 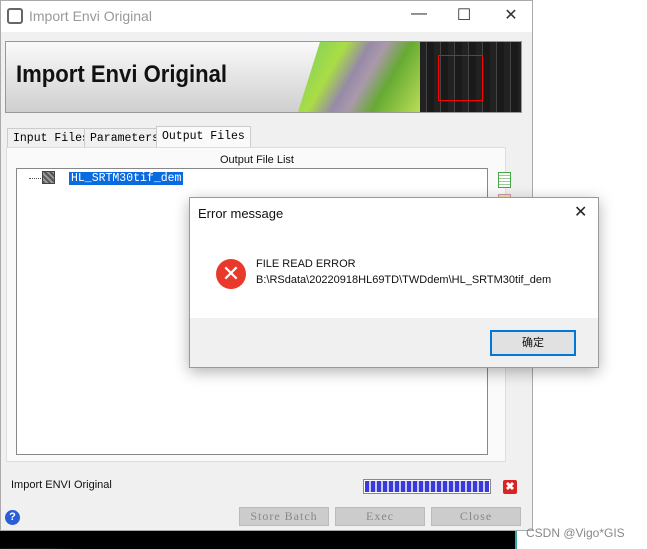 What do you see at coordinates (580, 212) in the screenshot?
I see `dialog-close-button: ✕` at bounding box center [580, 212].